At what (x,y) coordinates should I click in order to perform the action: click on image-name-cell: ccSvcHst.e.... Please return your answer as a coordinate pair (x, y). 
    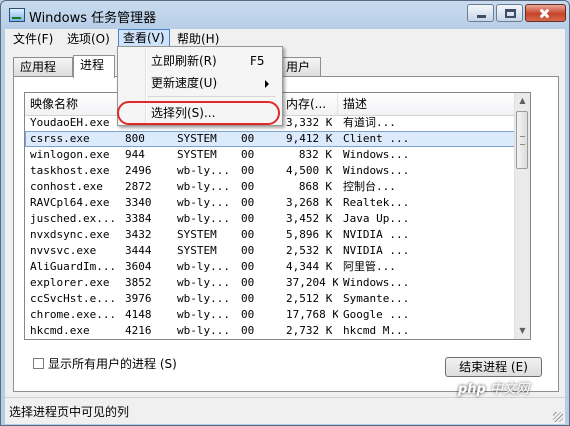
    Looking at the image, I should click on (73, 298).